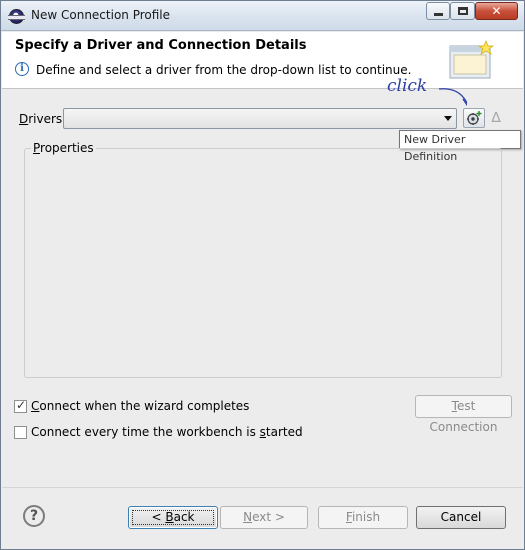 Image resolution: width=525 pixels, height=550 pixels. I want to click on finish-button: Finish, so click(363, 517).